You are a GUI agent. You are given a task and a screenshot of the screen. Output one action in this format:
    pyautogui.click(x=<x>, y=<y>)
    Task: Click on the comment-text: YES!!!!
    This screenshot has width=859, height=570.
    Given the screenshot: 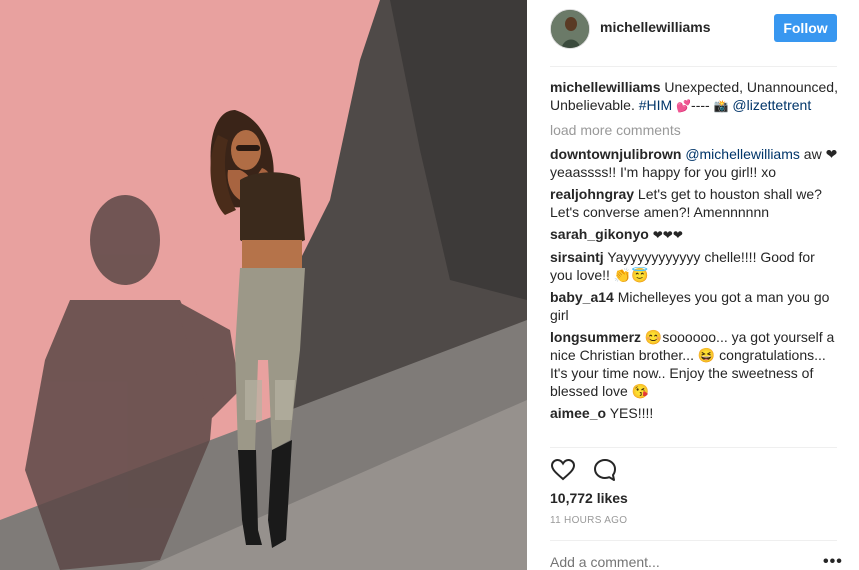 What is the action you would take?
    pyautogui.click(x=631, y=413)
    